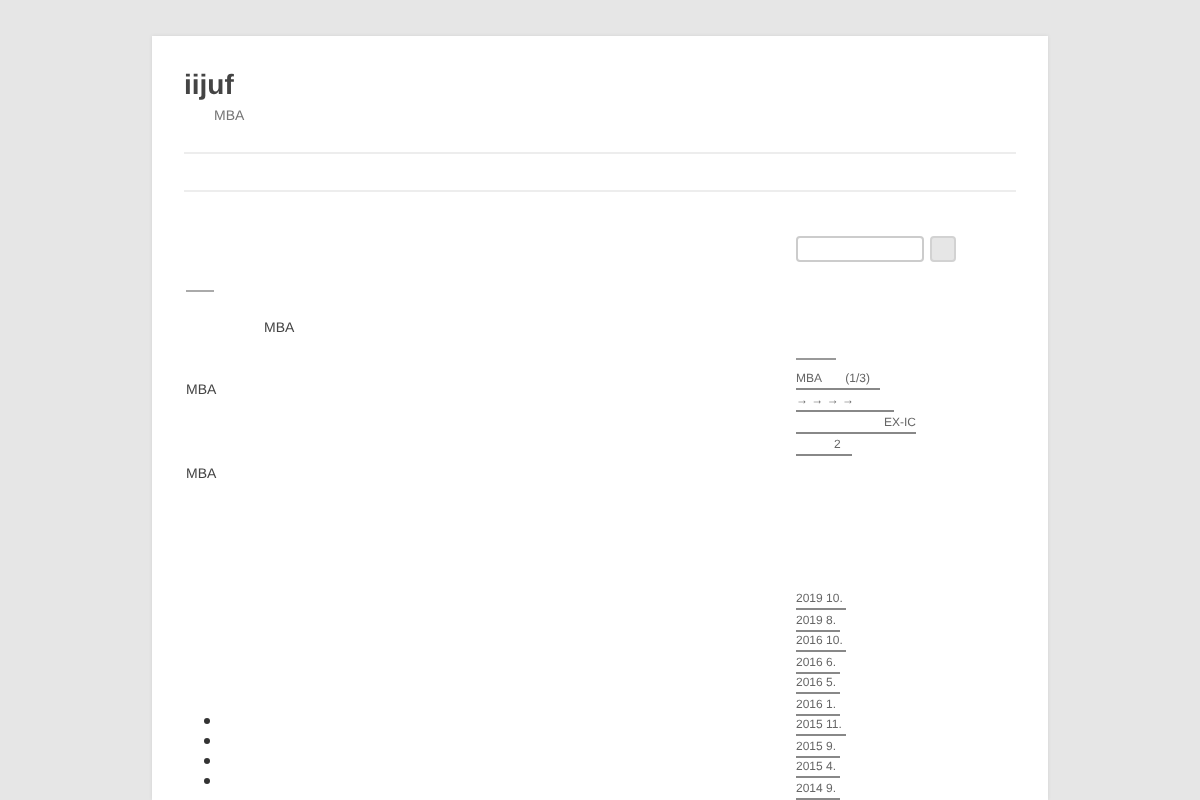  What do you see at coordinates (600, 84) in the screenshot?
I see `site-title: iijuf` at bounding box center [600, 84].